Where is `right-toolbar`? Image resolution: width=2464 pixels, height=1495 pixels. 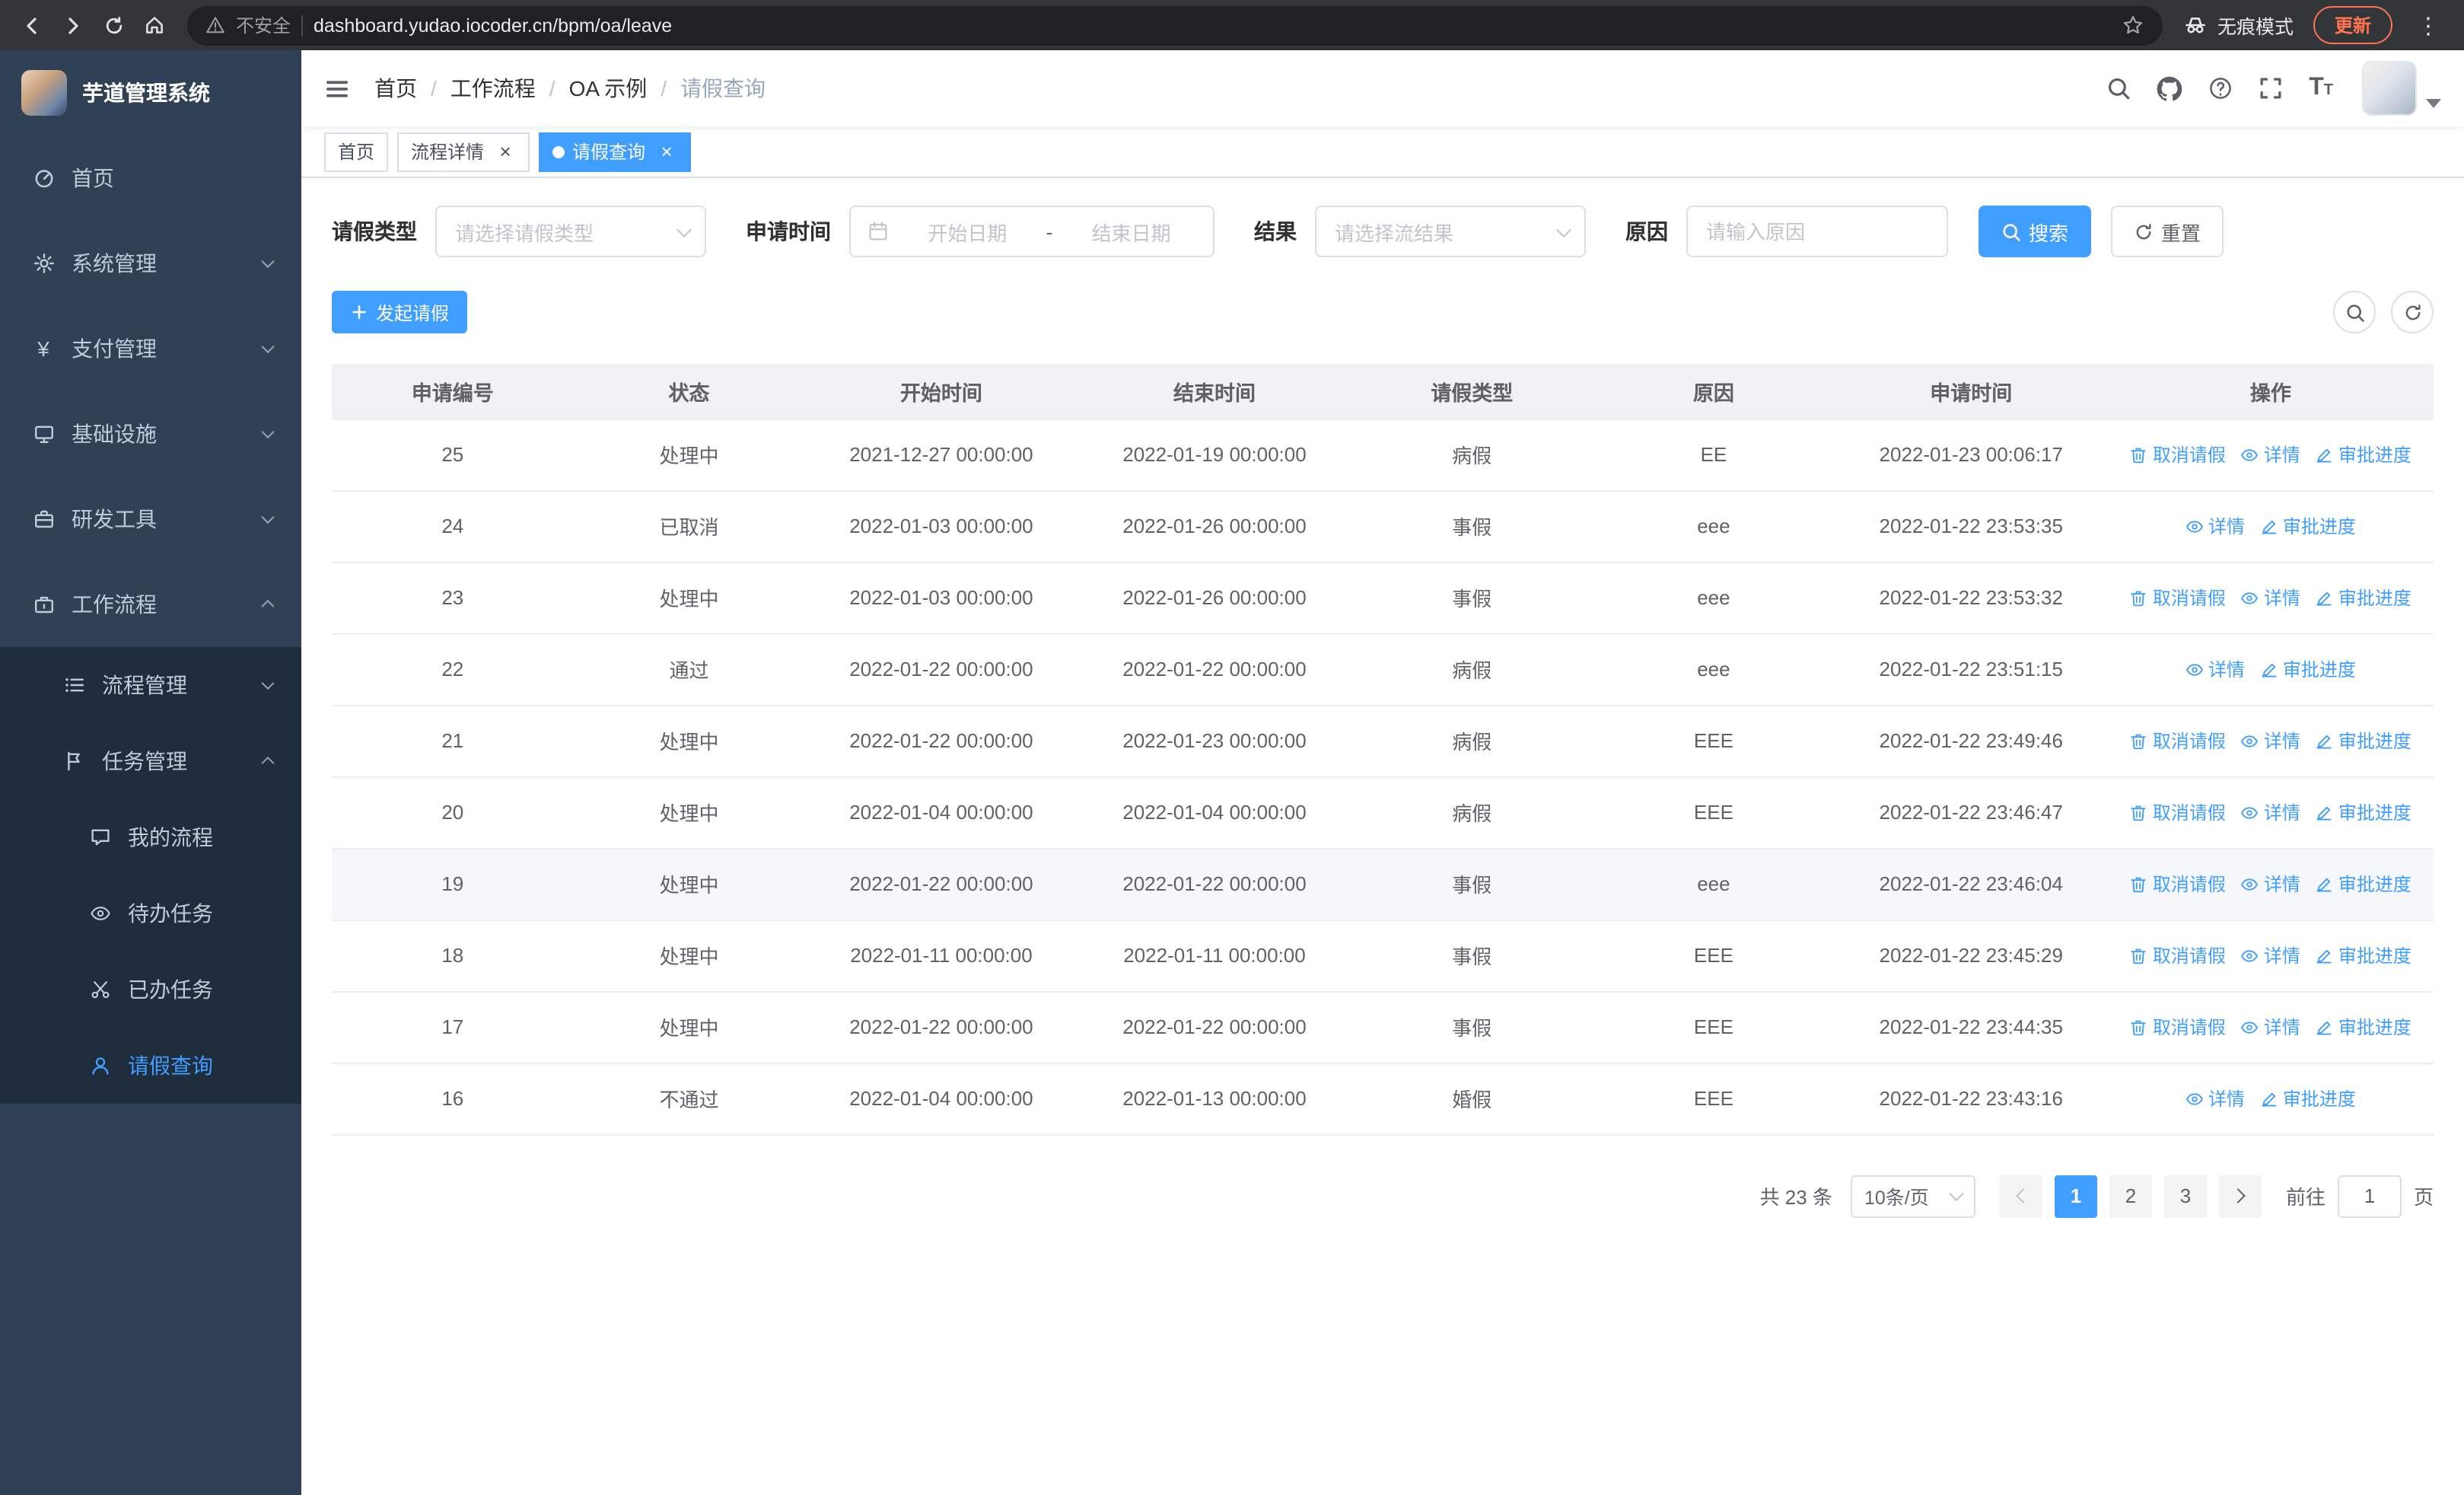 right-toolbar is located at coordinates (2383, 312).